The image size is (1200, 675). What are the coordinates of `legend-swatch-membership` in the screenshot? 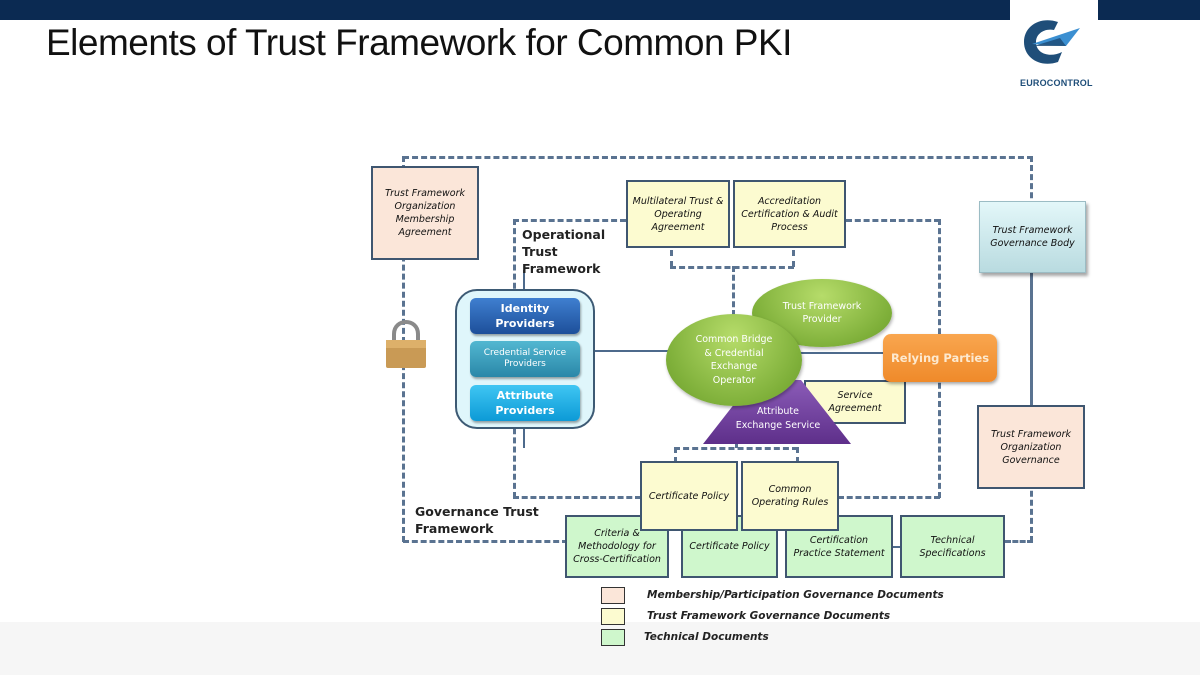 It's located at (613, 595).